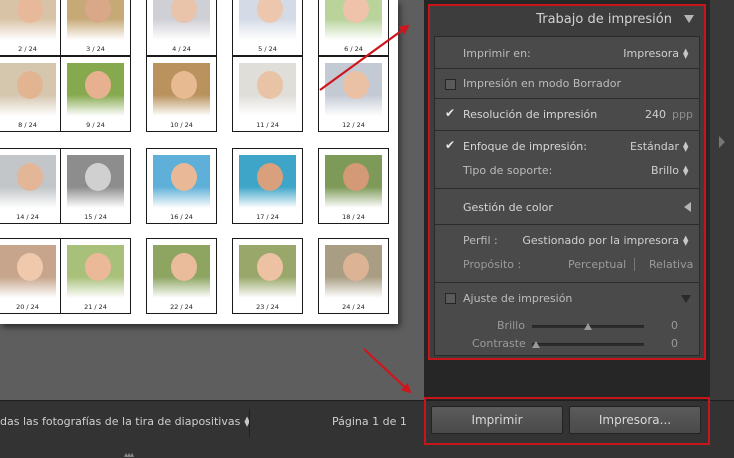 This screenshot has width=734, height=458. I want to click on expand-panel-icon, so click(722, 142).